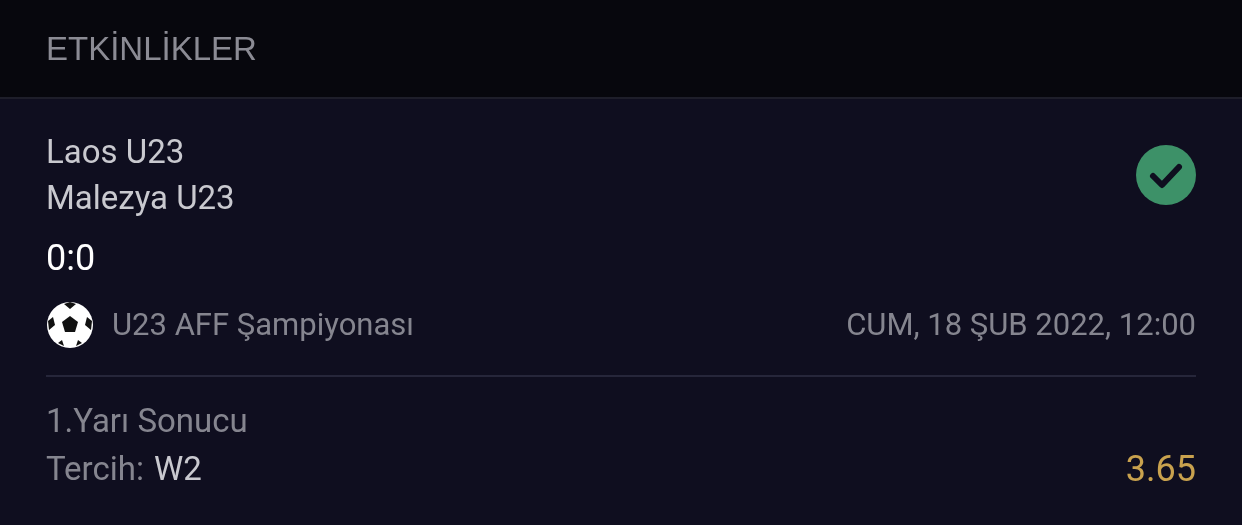 The height and width of the screenshot is (525, 1242). Describe the element at coordinates (177, 469) in the screenshot. I see `choice-value: W2` at that location.